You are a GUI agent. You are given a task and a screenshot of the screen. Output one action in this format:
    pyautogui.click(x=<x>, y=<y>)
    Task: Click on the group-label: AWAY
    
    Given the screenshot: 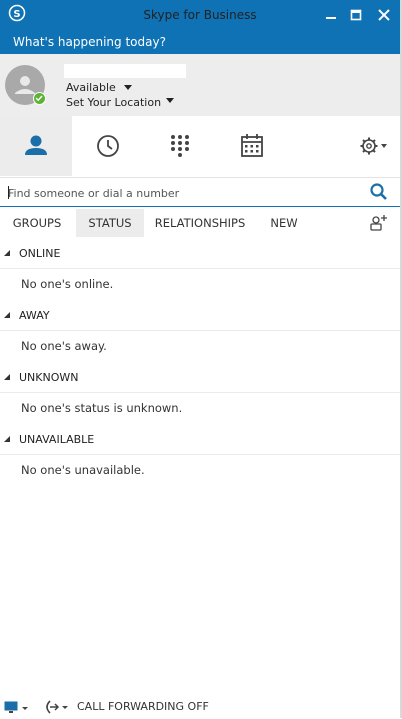 What is the action you would take?
    pyautogui.click(x=34, y=315)
    